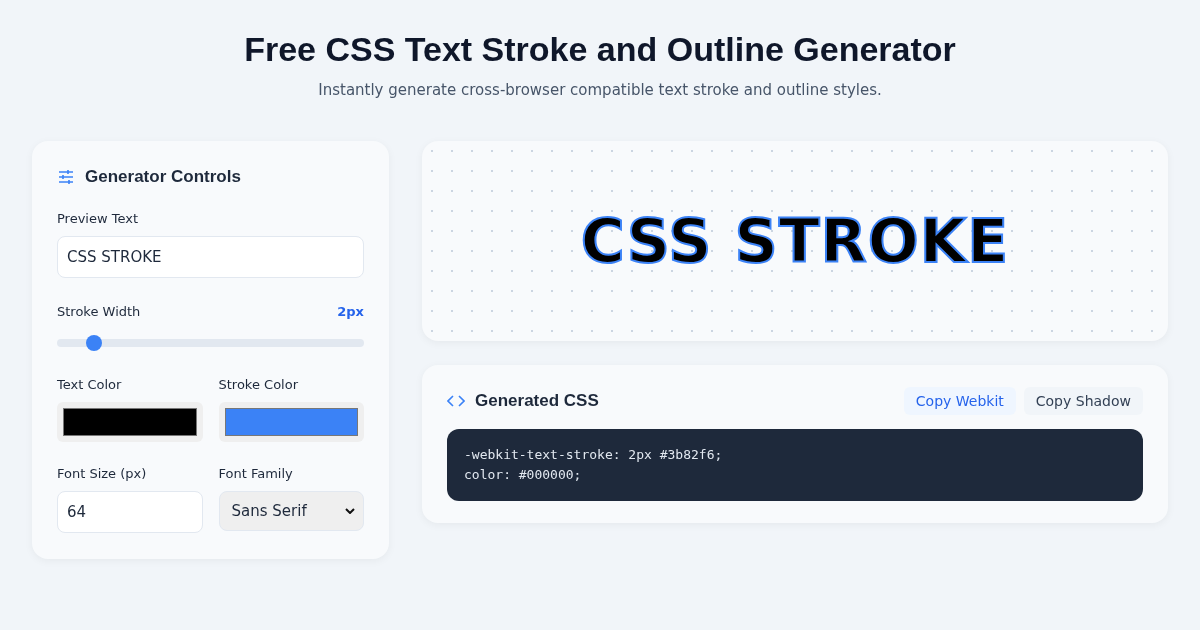 The width and height of the screenshot is (1200, 630). I want to click on field-label: Preview Text, so click(98, 218).